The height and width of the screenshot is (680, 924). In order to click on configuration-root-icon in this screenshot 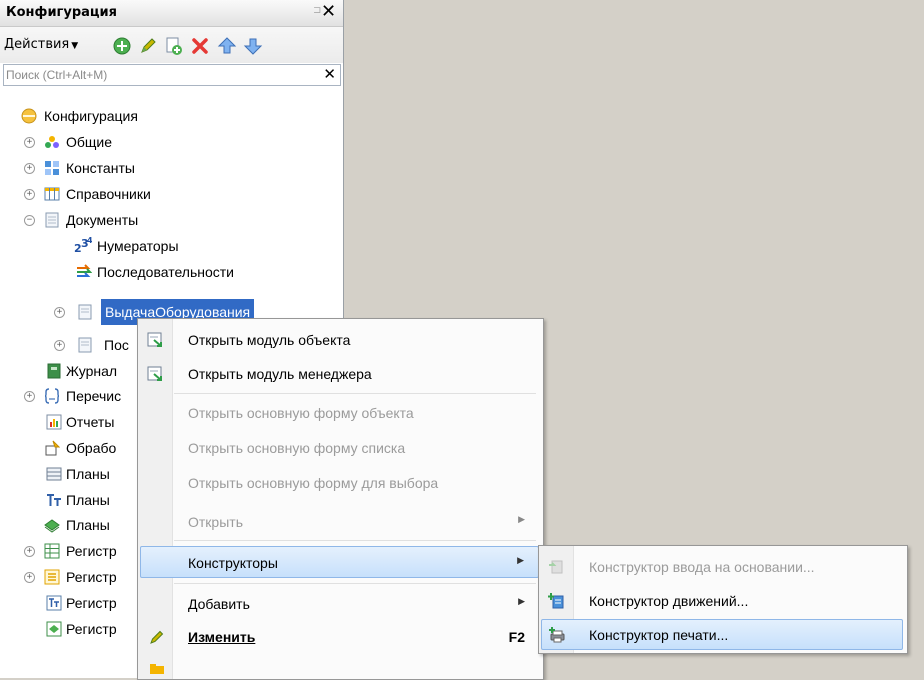, I will do `click(29, 116)`.